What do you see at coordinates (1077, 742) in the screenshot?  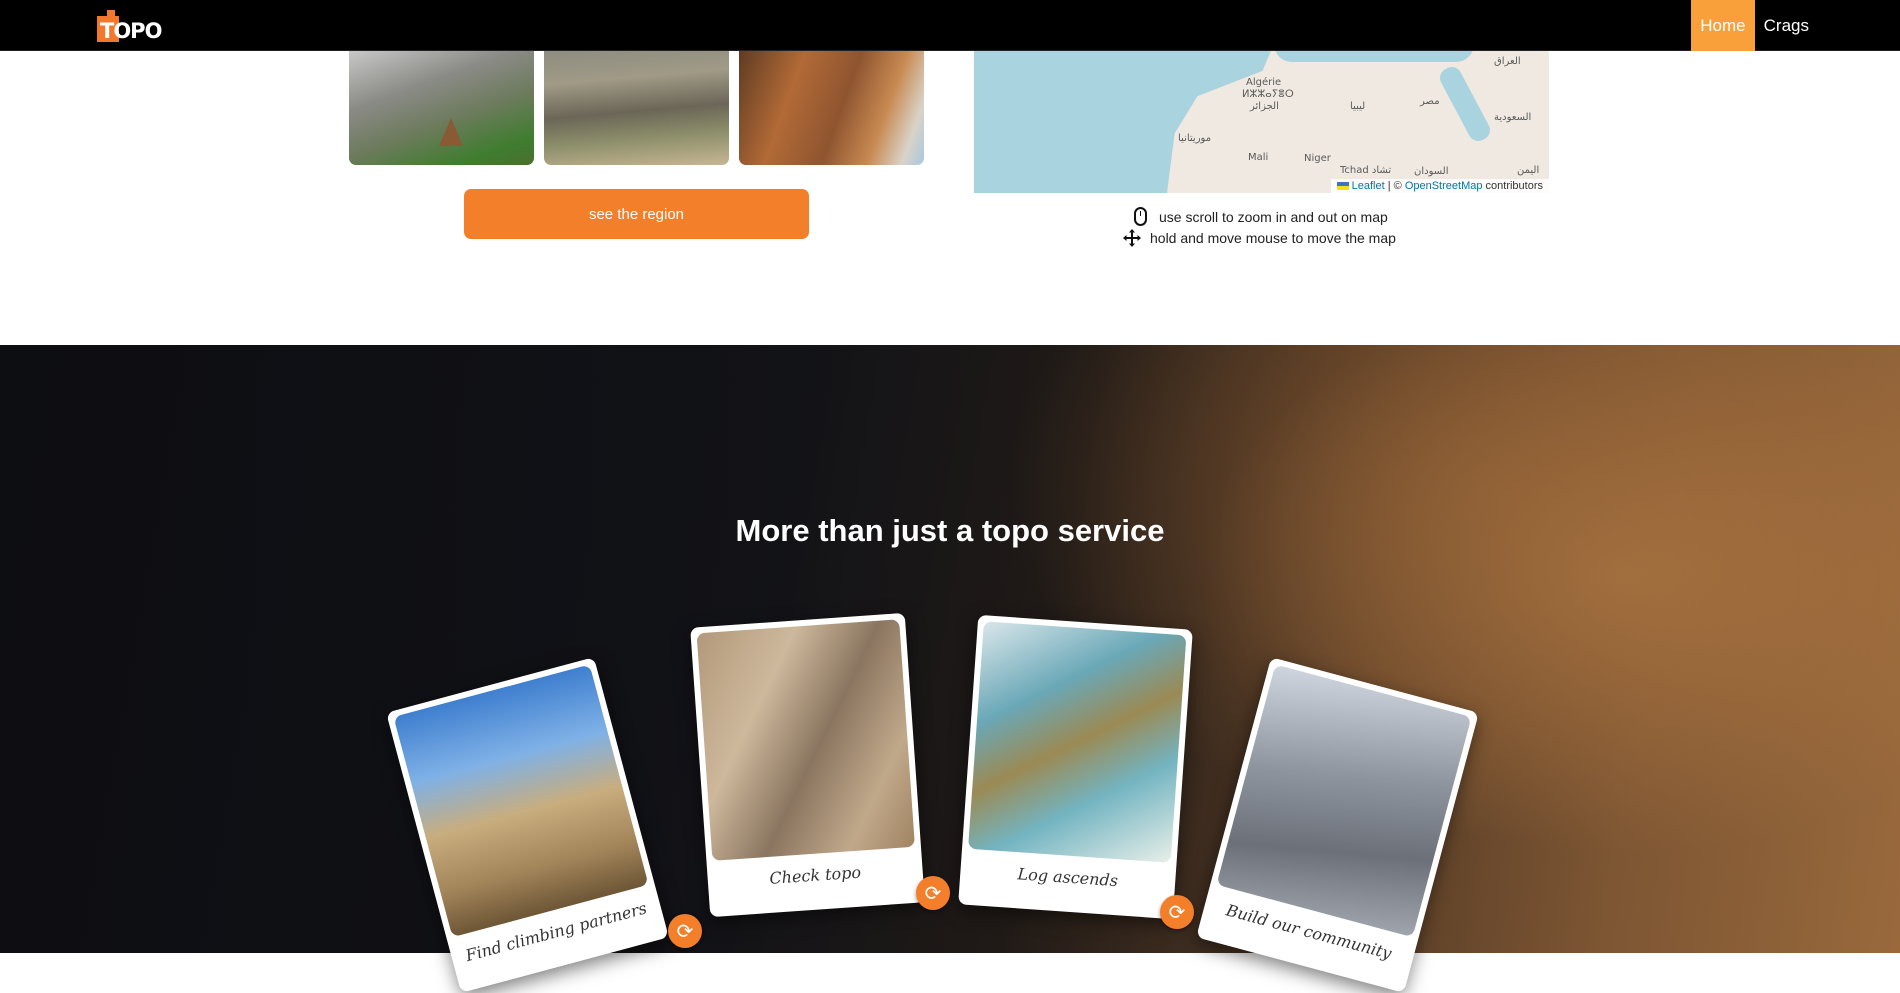 I see `card-image-log` at bounding box center [1077, 742].